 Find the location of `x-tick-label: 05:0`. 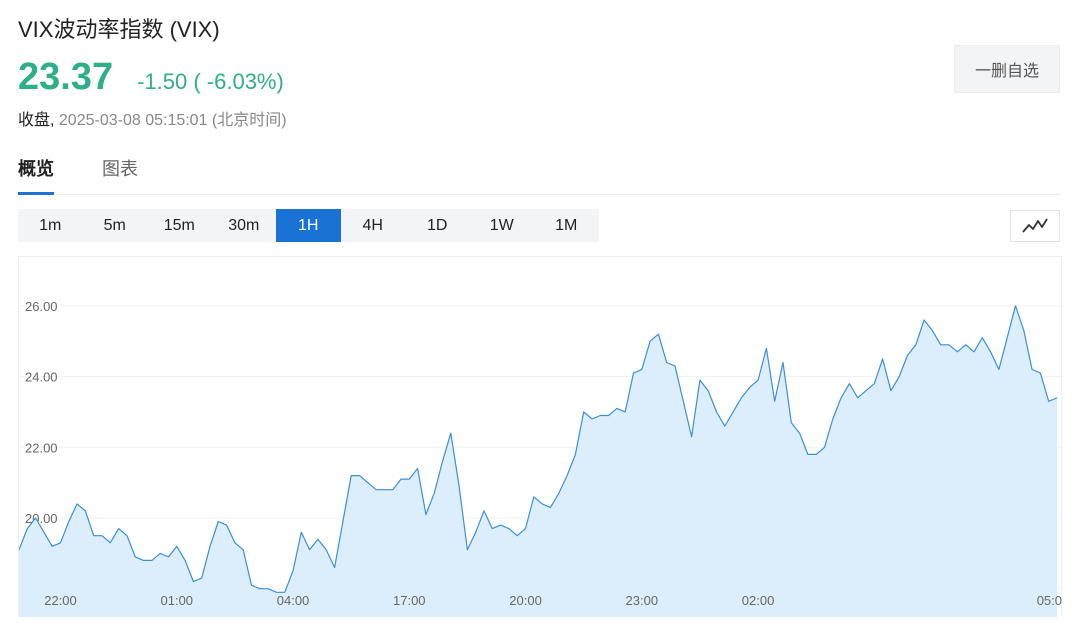

x-tick-label: 05:0 is located at coordinates (1049, 600).